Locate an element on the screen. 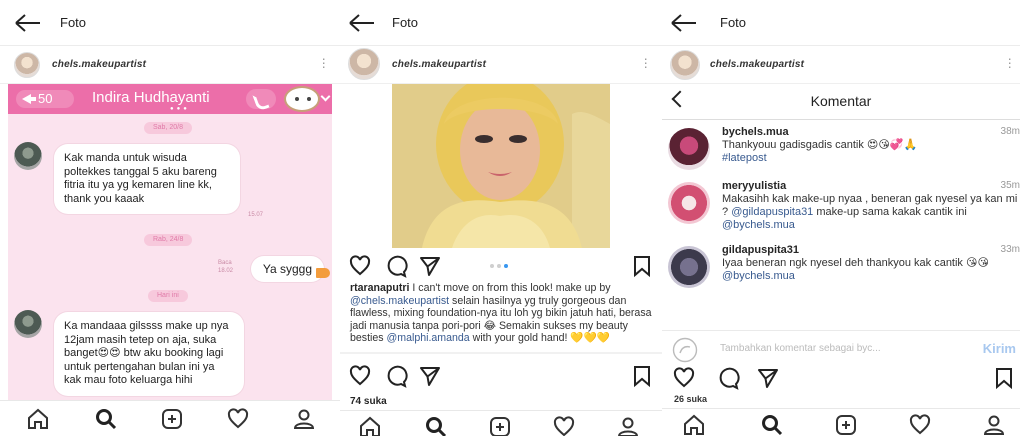 The height and width of the screenshot is (436, 1020). like-count: 26 suka is located at coordinates (690, 399).